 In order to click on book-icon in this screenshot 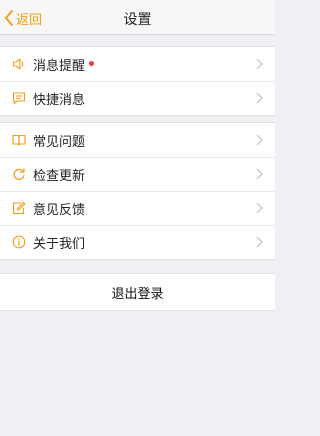, I will do `click(19, 140)`.